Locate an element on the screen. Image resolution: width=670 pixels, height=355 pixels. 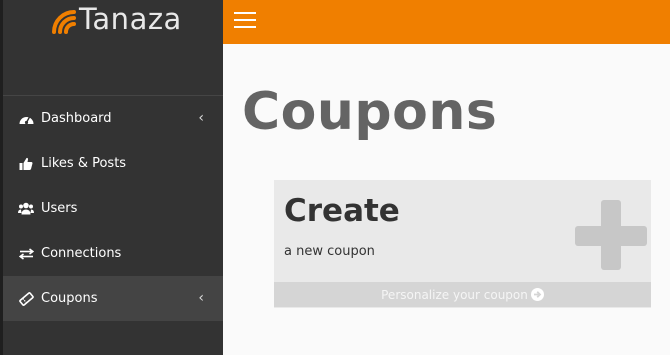
page-title: Coupons is located at coordinates (370, 112).